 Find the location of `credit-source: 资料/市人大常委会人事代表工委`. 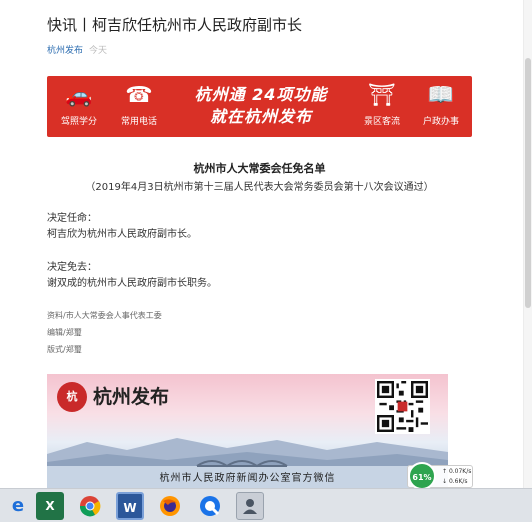

credit-source: 资料/市人大常委会人事代表工委 is located at coordinates (104, 315).